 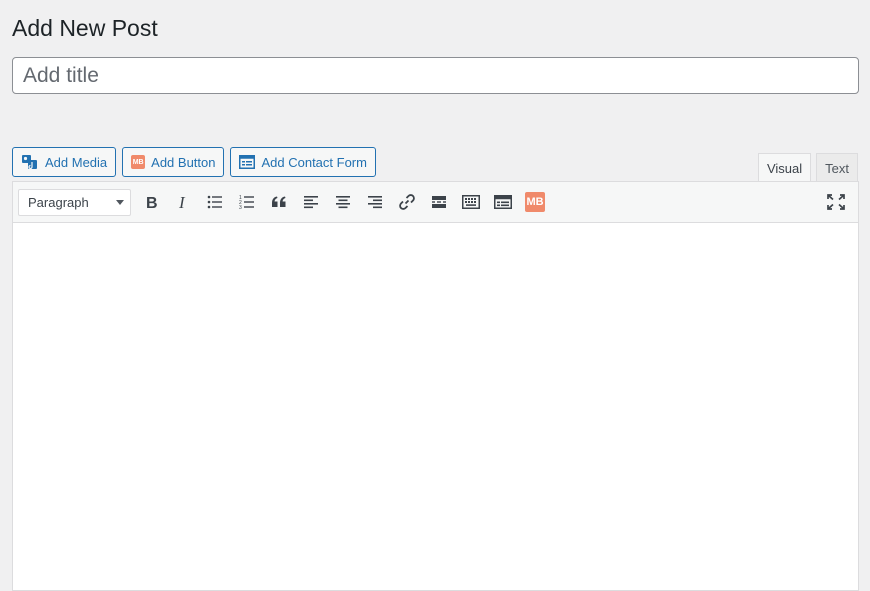 I want to click on editor-toolbar: Paragraph B I 1 2 3 MB, so click(x=435, y=202).